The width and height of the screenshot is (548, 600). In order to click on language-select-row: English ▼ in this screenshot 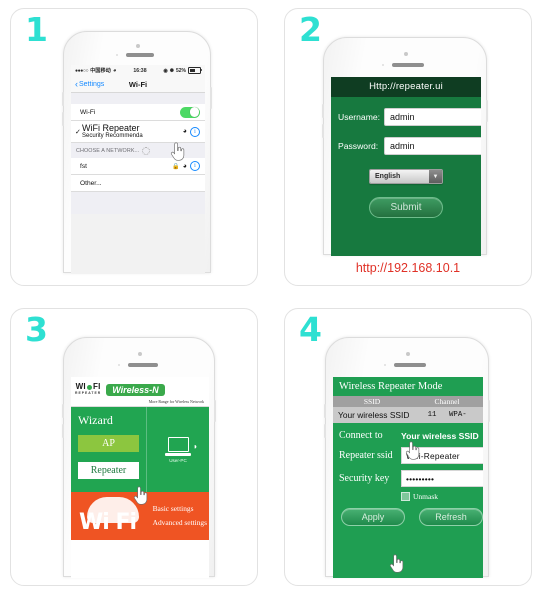, I will do `click(406, 176)`.